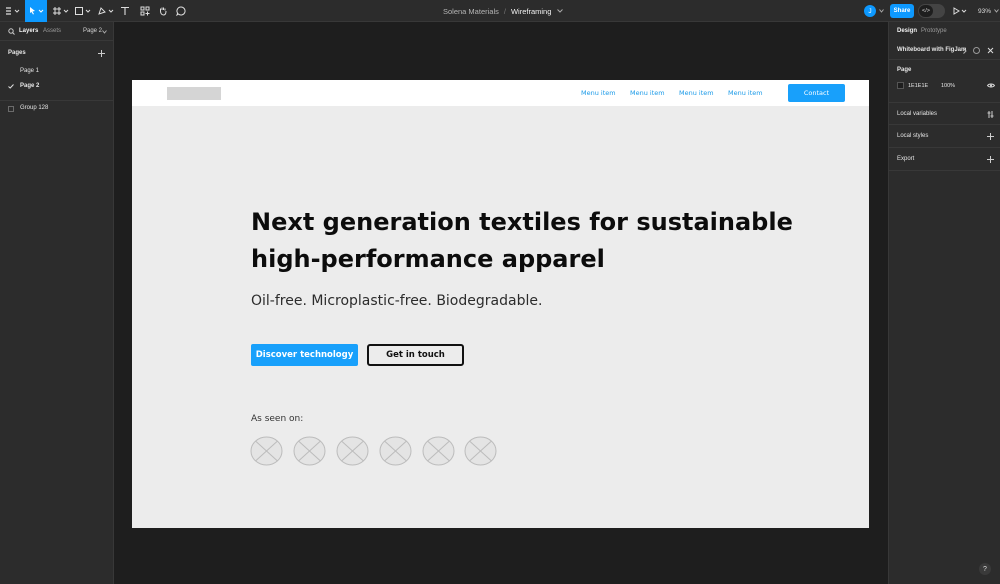  I want to click on figma-menu-icon, so click(13, 11).